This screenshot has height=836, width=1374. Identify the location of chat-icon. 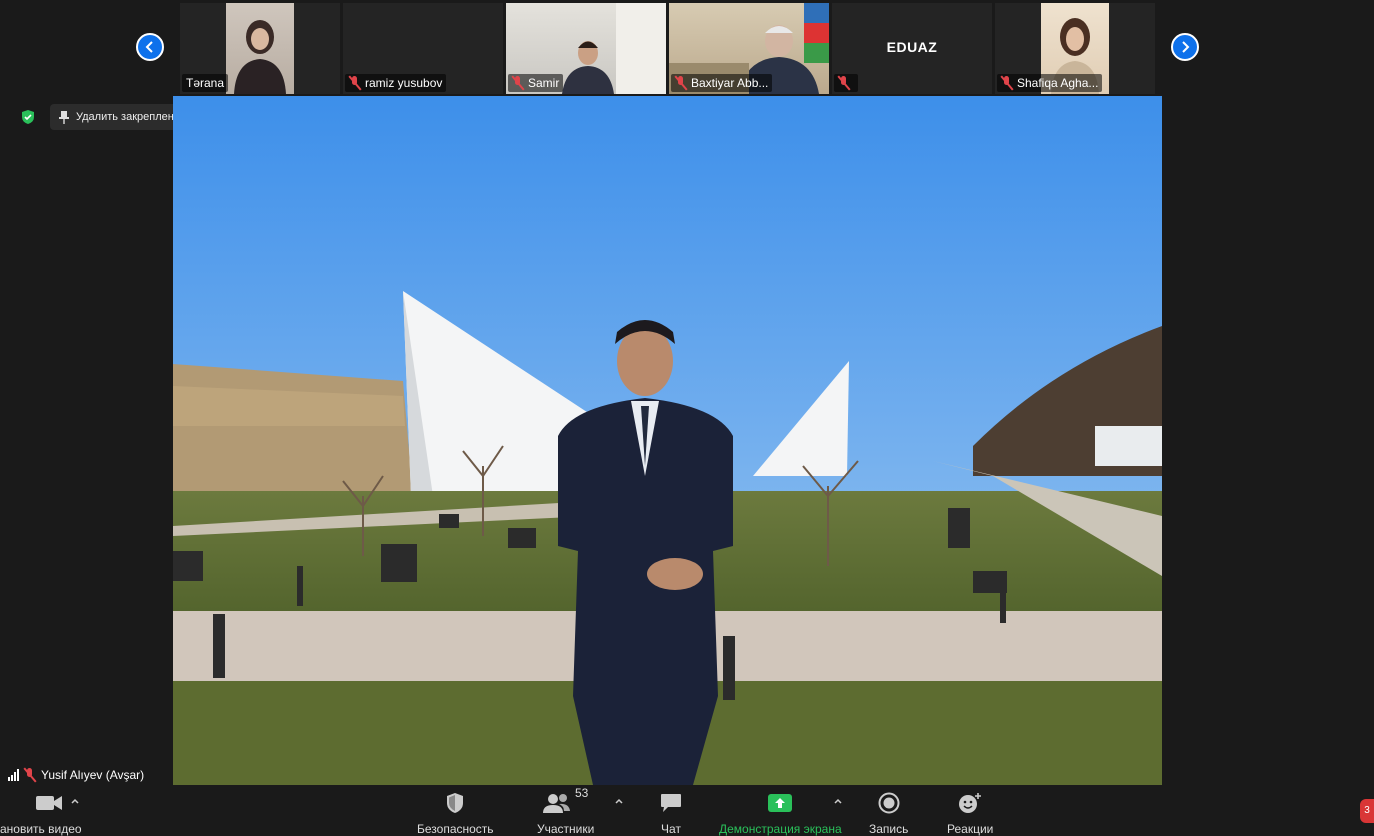
(671, 803).